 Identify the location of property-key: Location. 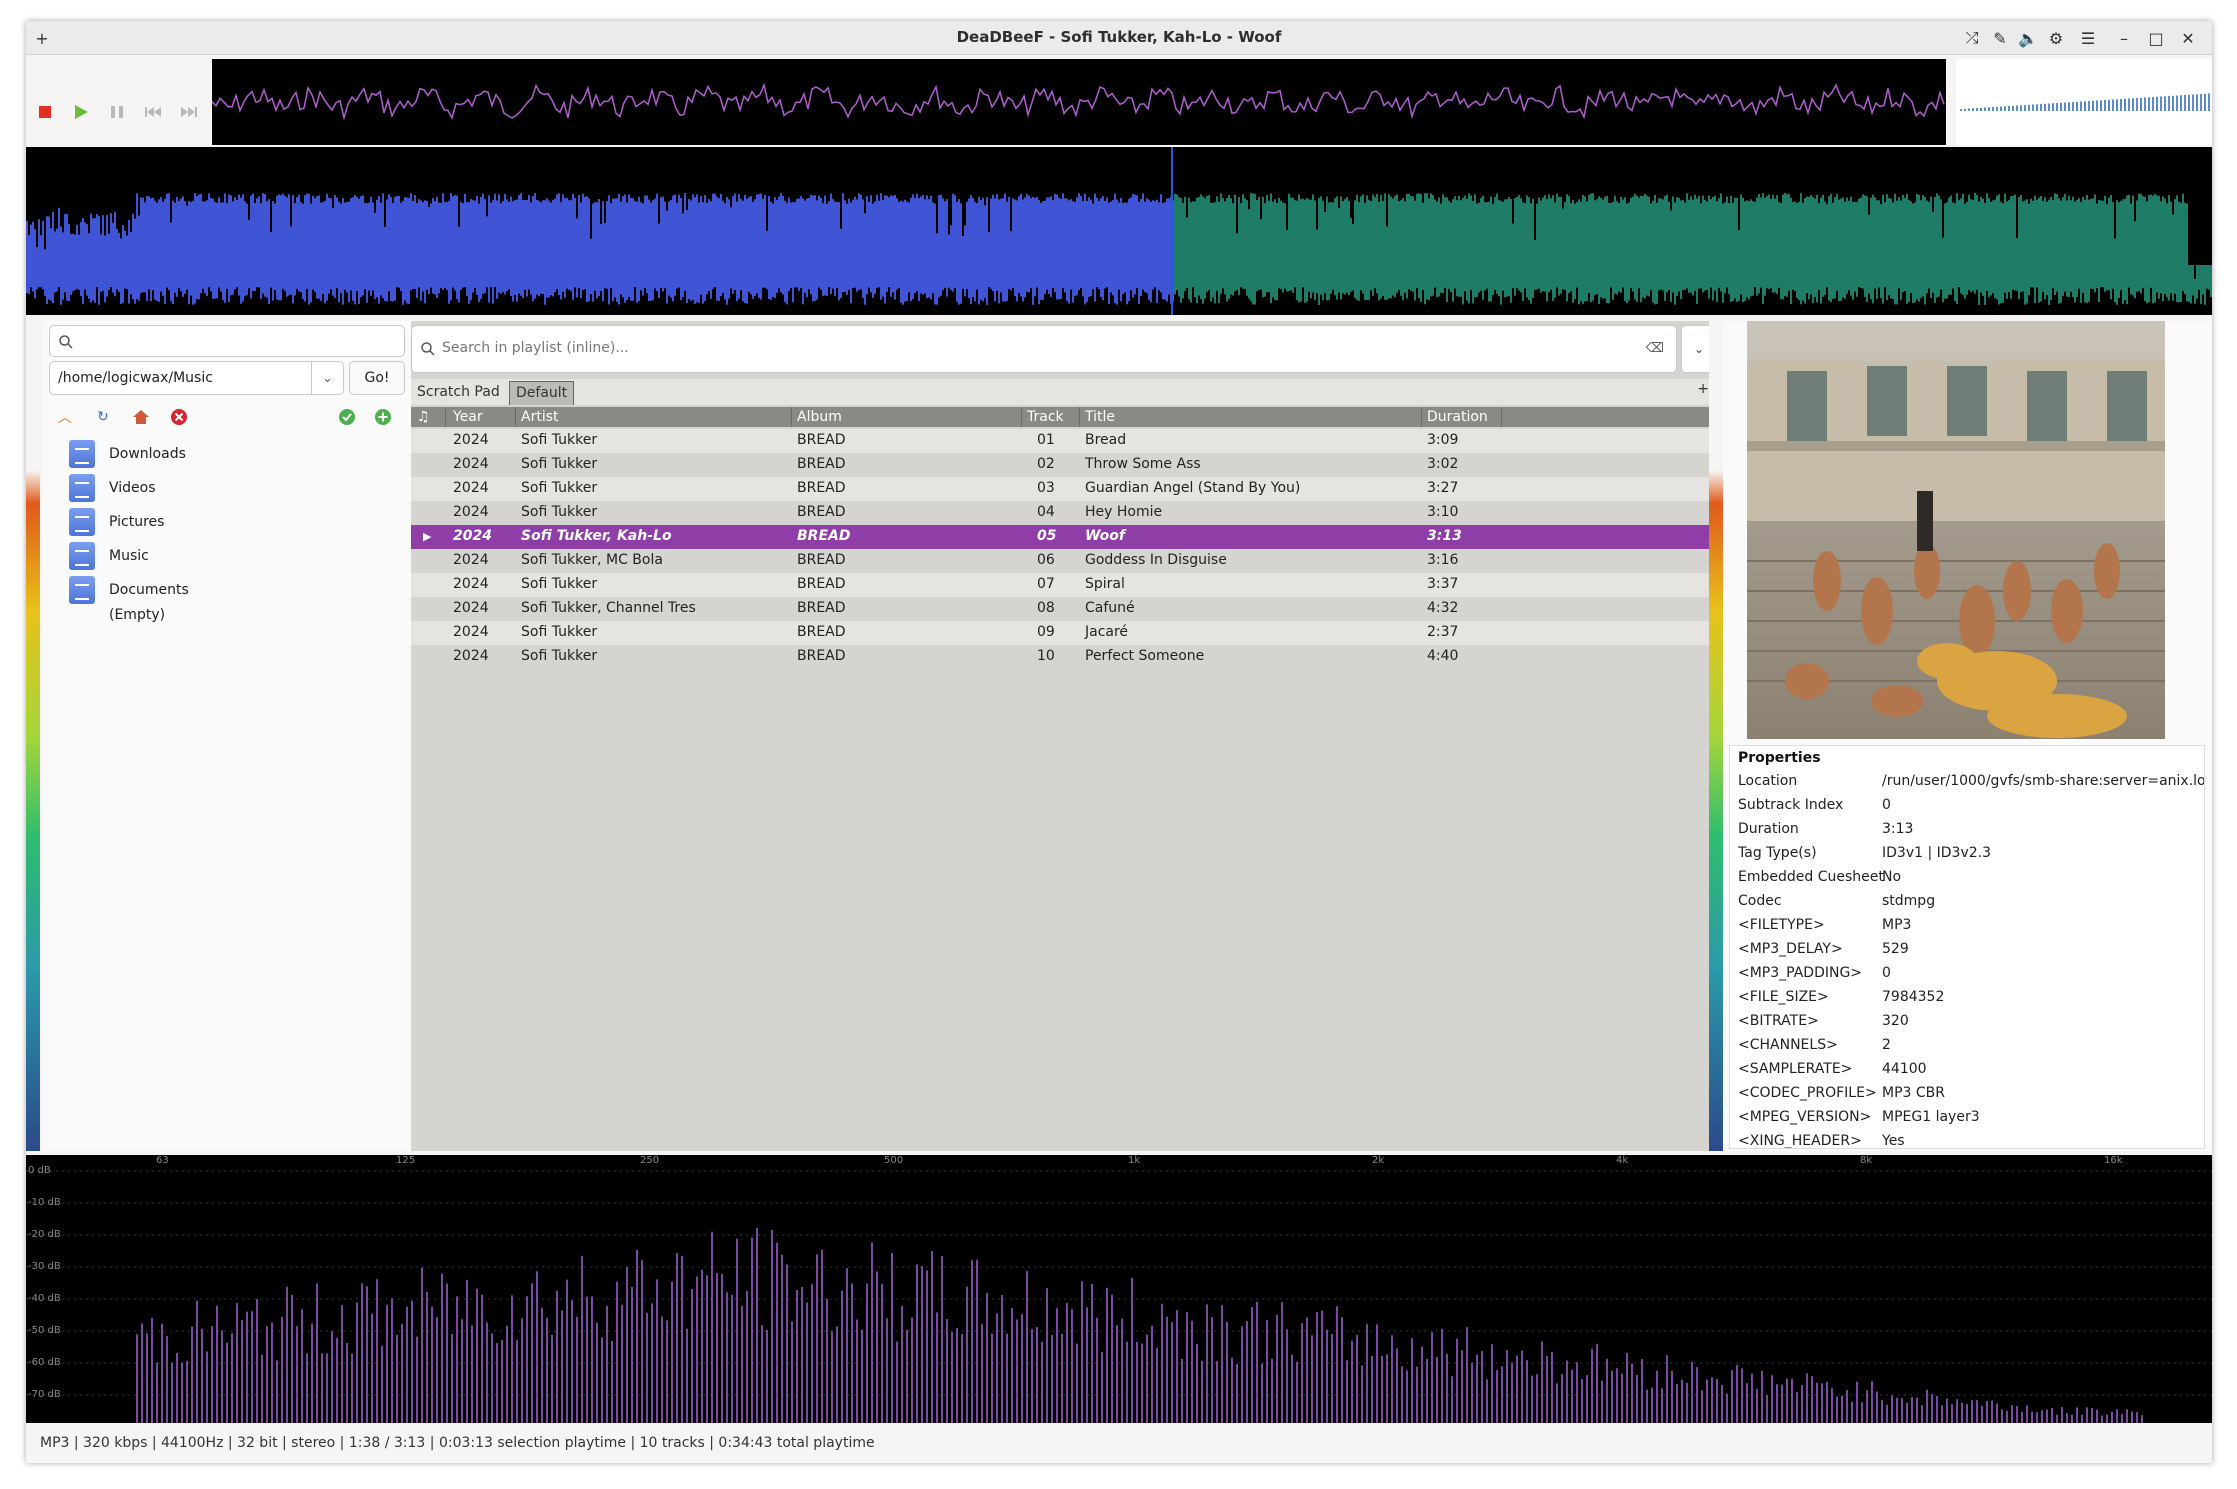
(1768, 781).